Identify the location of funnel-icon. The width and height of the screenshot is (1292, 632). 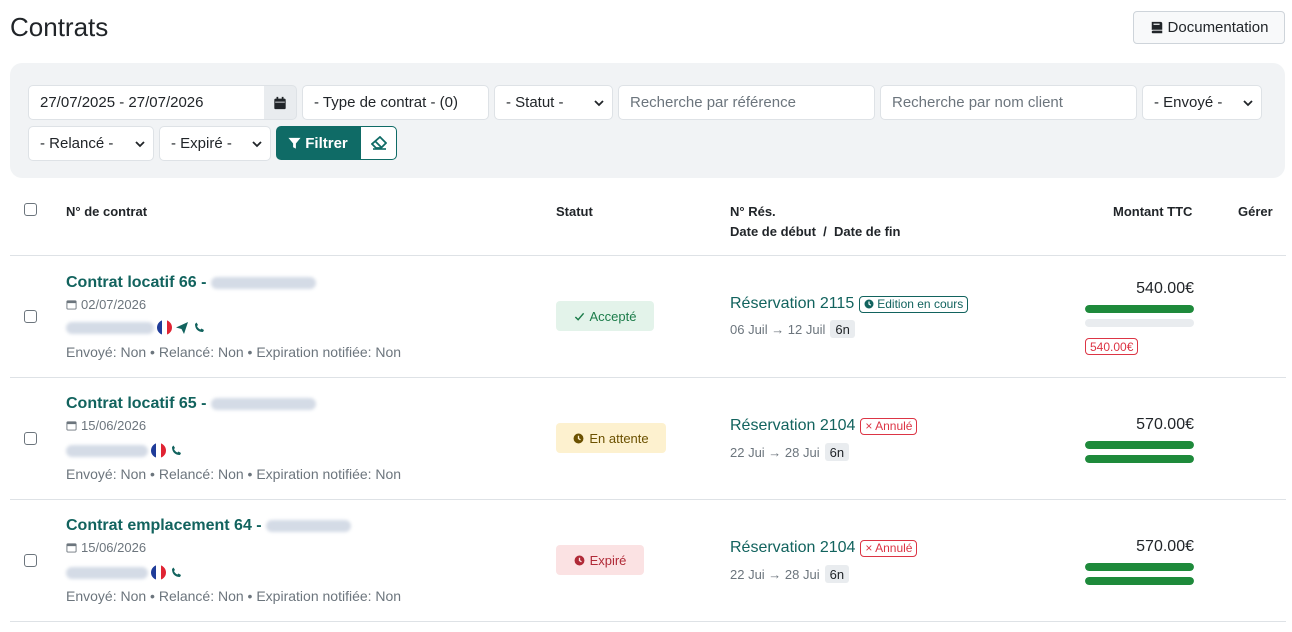
(294, 143).